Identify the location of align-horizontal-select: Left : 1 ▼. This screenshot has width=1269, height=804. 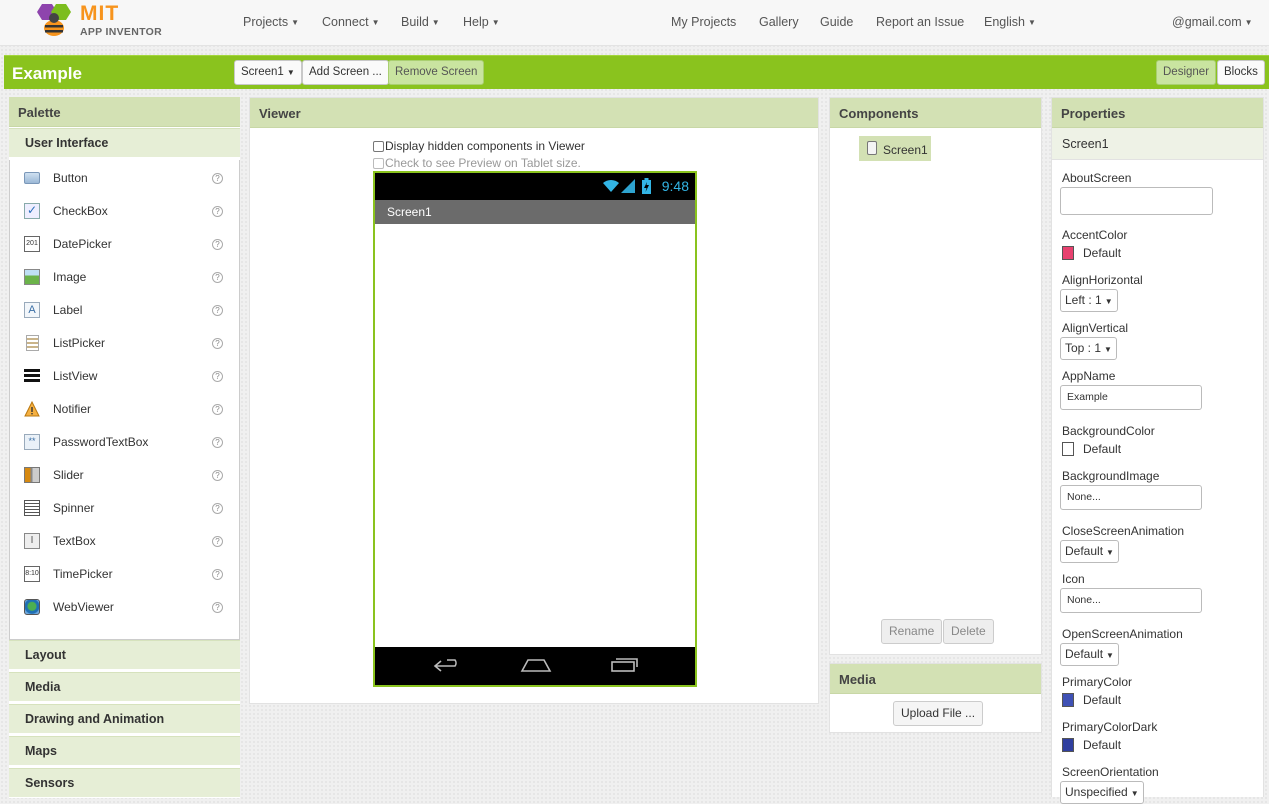
(1089, 300).